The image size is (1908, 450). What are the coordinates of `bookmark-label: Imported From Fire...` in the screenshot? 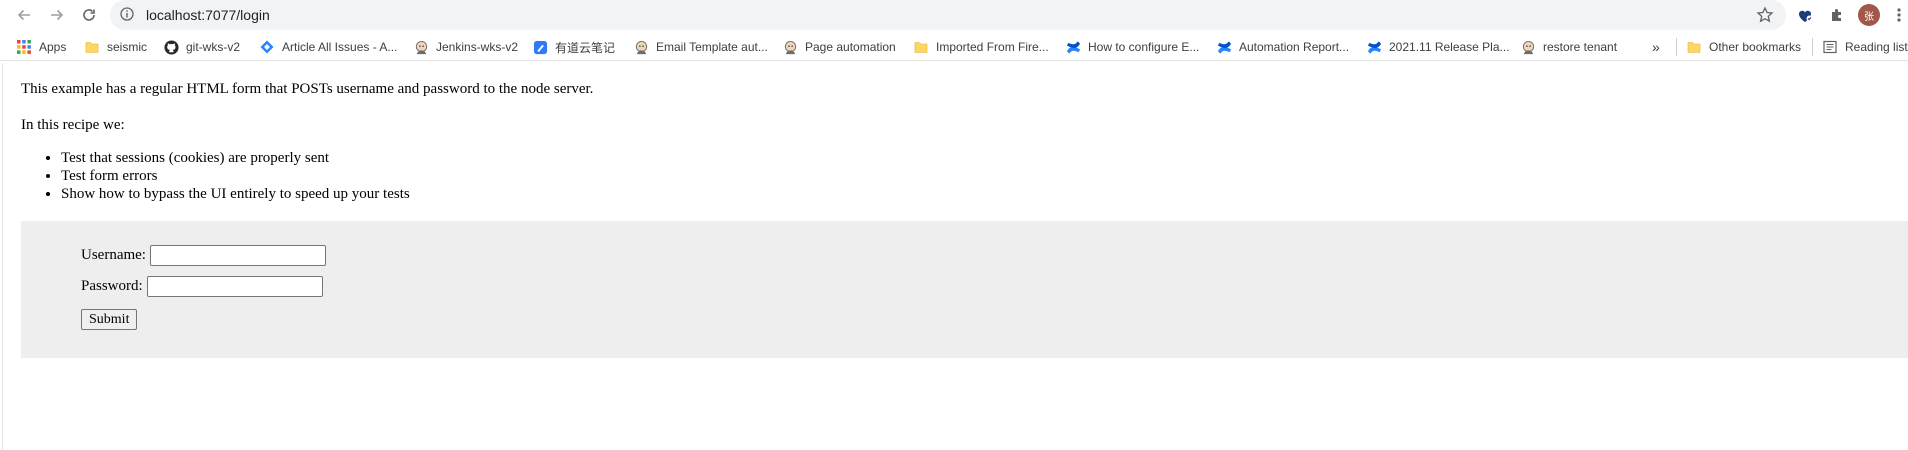 It's located at (992, 47).